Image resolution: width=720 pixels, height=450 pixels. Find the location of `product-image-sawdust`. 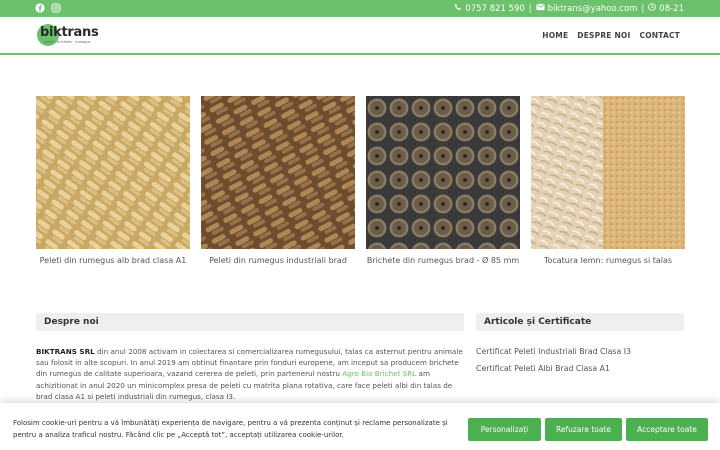

product-image-sawdust is located at coordinates (608, 172).